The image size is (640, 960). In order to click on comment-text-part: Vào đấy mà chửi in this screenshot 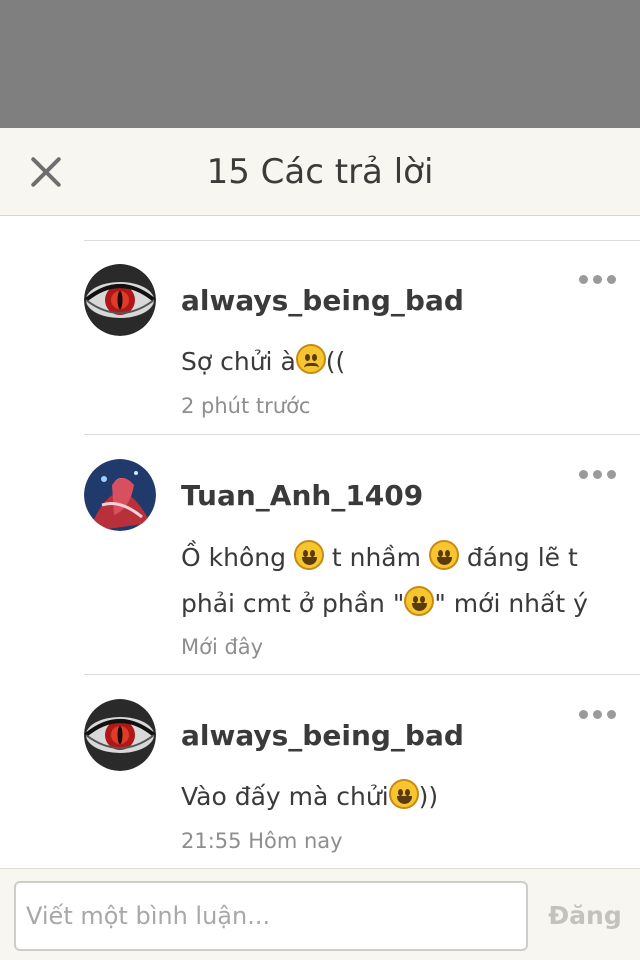, I will do `click(285, 796)`.